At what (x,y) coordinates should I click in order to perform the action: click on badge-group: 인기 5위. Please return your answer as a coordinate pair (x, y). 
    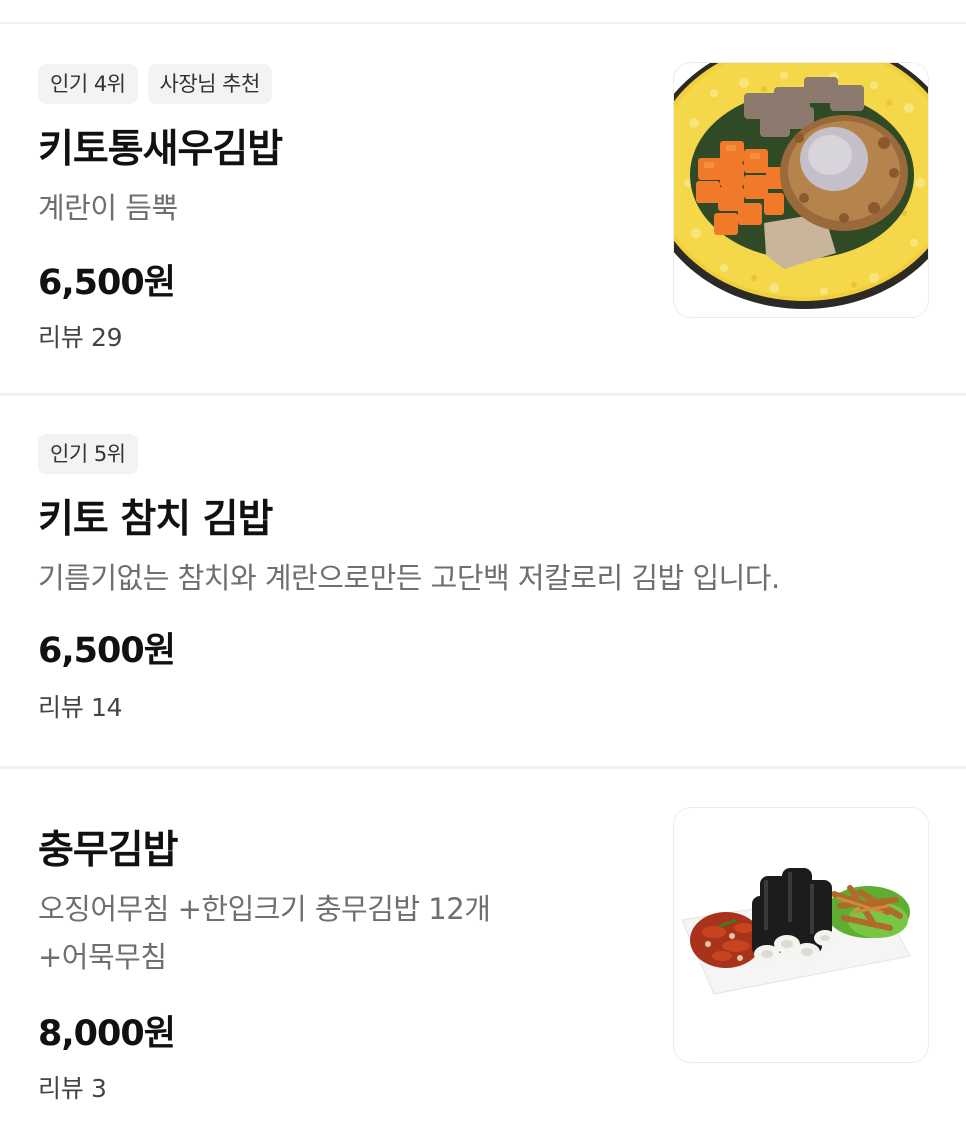
    Looking at the image, I should click on (88, 454).